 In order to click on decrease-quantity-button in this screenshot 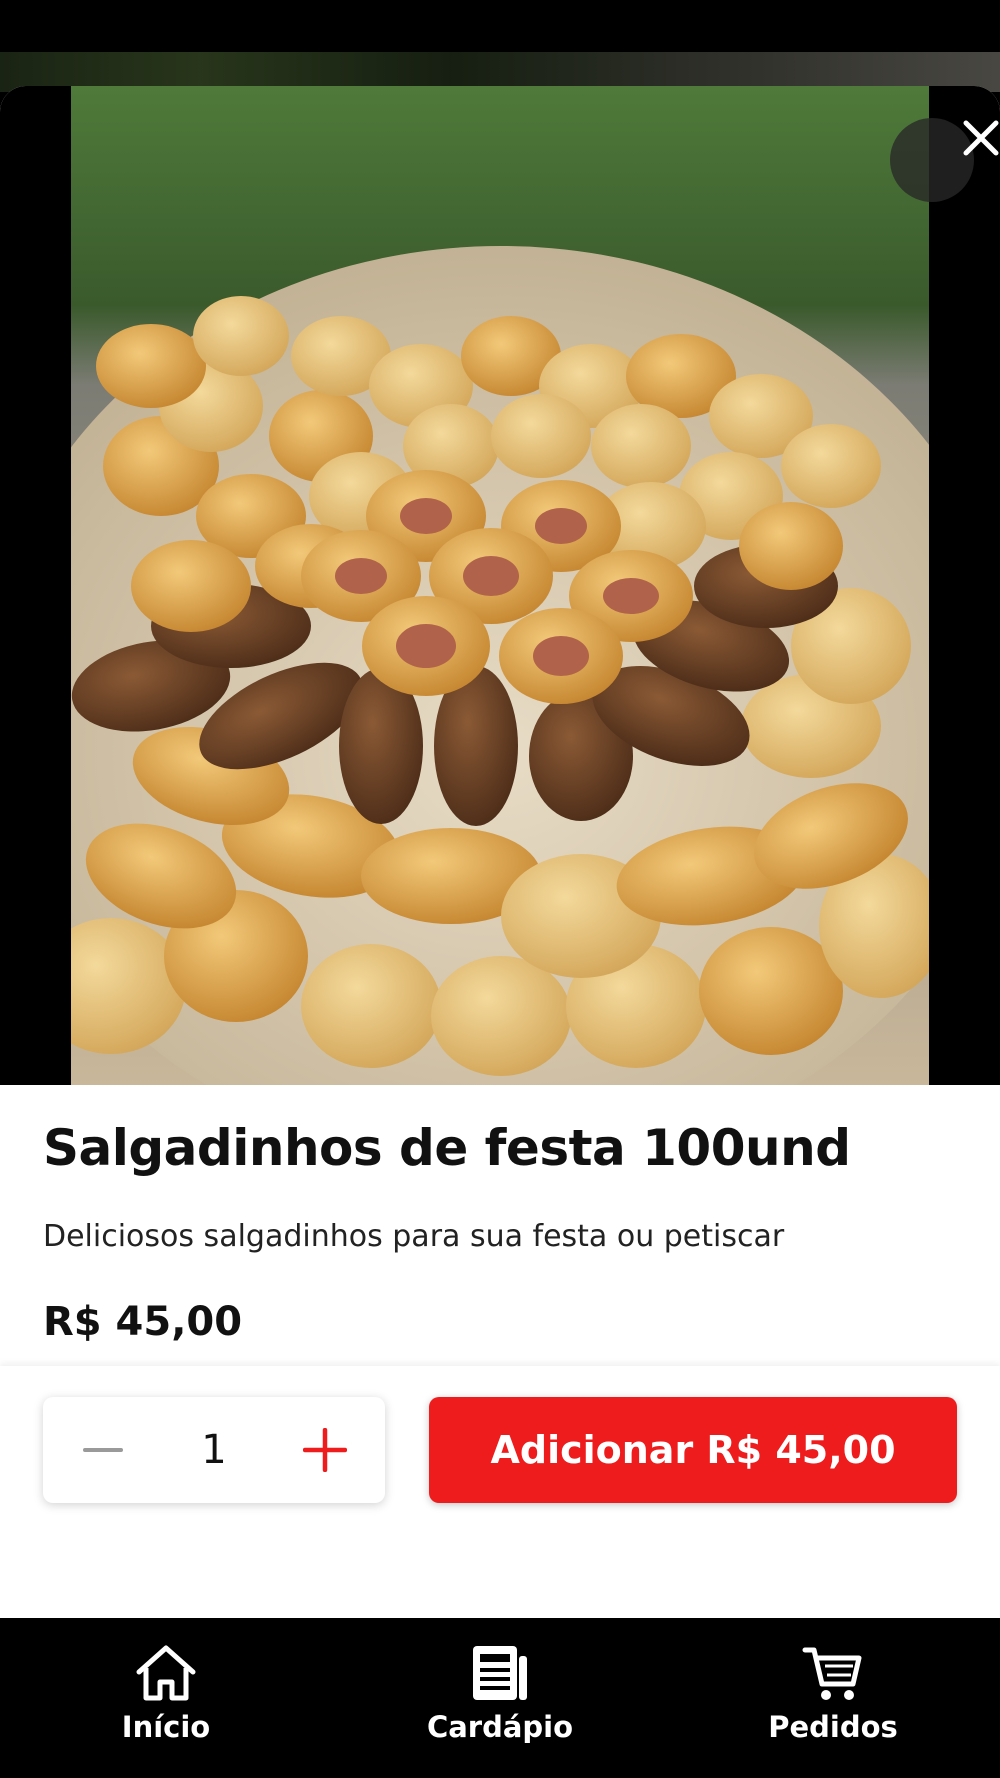, I will do `click(103, 1450)`.